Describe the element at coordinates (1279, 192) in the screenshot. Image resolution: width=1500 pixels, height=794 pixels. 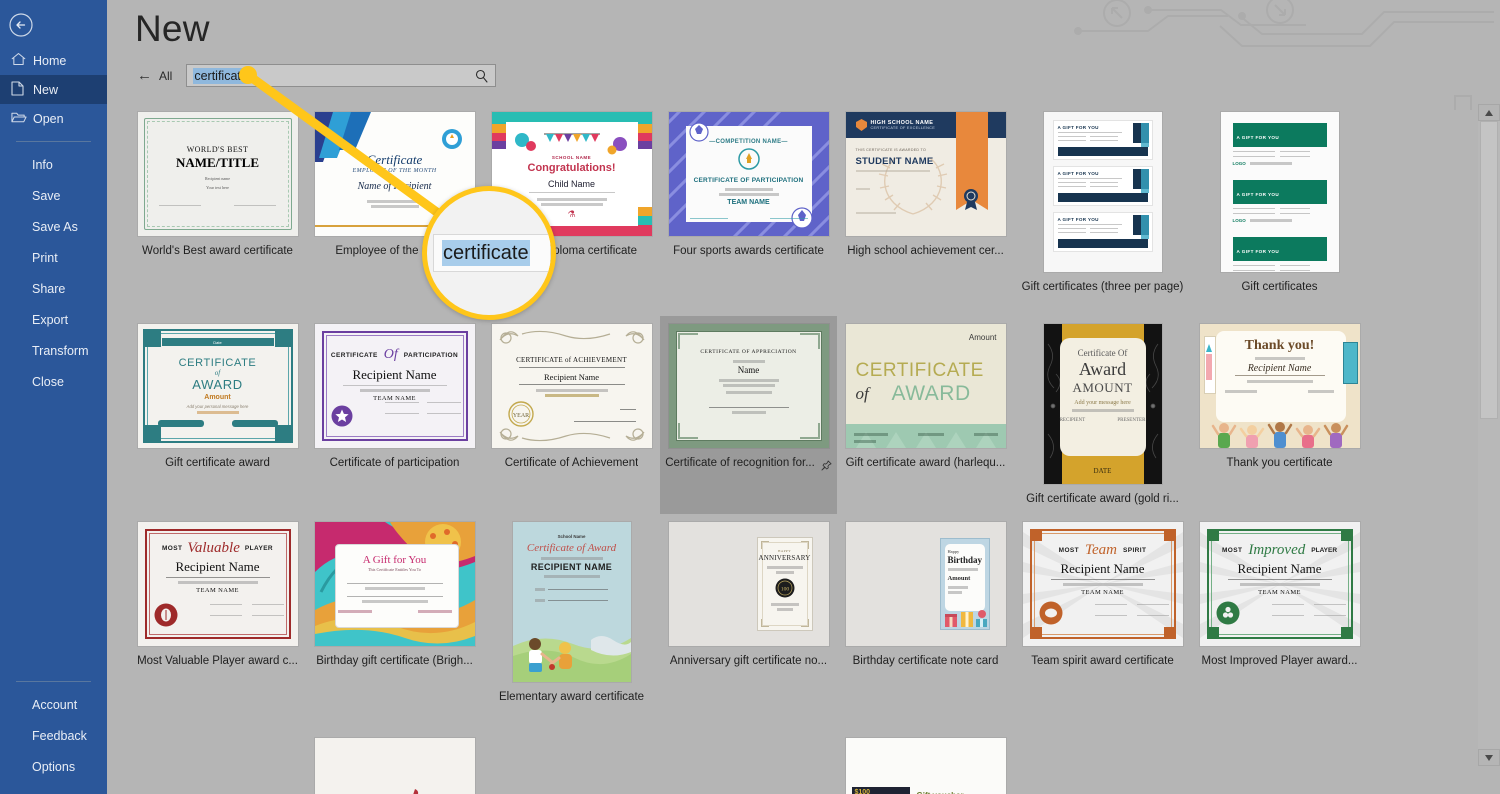
I see `template-thumbnail: A GIFT FOR YOU LOGO A GIFT FOR YOU LOGO` at that location.